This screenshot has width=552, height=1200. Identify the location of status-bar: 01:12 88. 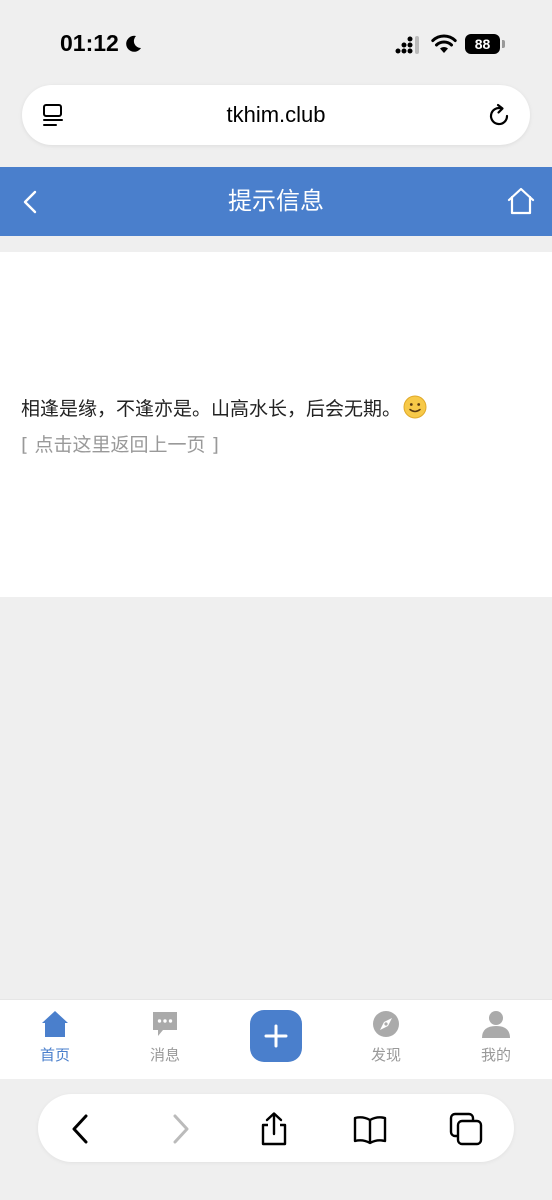
(276, 42).